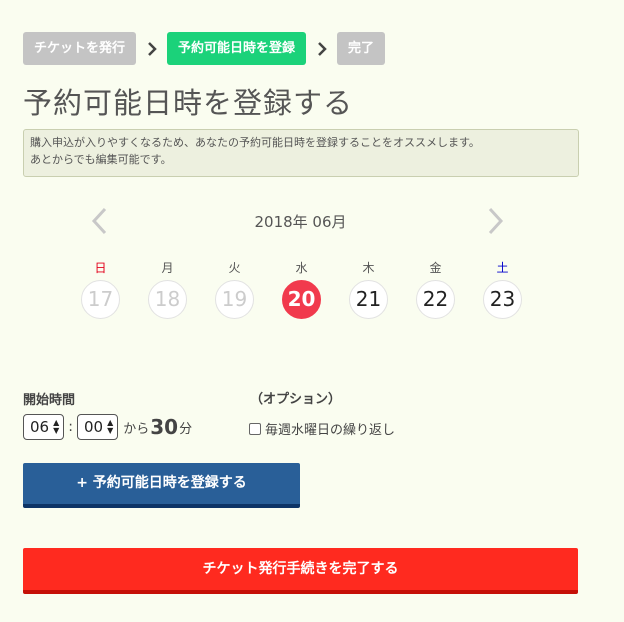 The width and height of the screenshot is (624, 622). I want to click on notice-line-2: あとからでも編集可能です。, so click(101, 159).